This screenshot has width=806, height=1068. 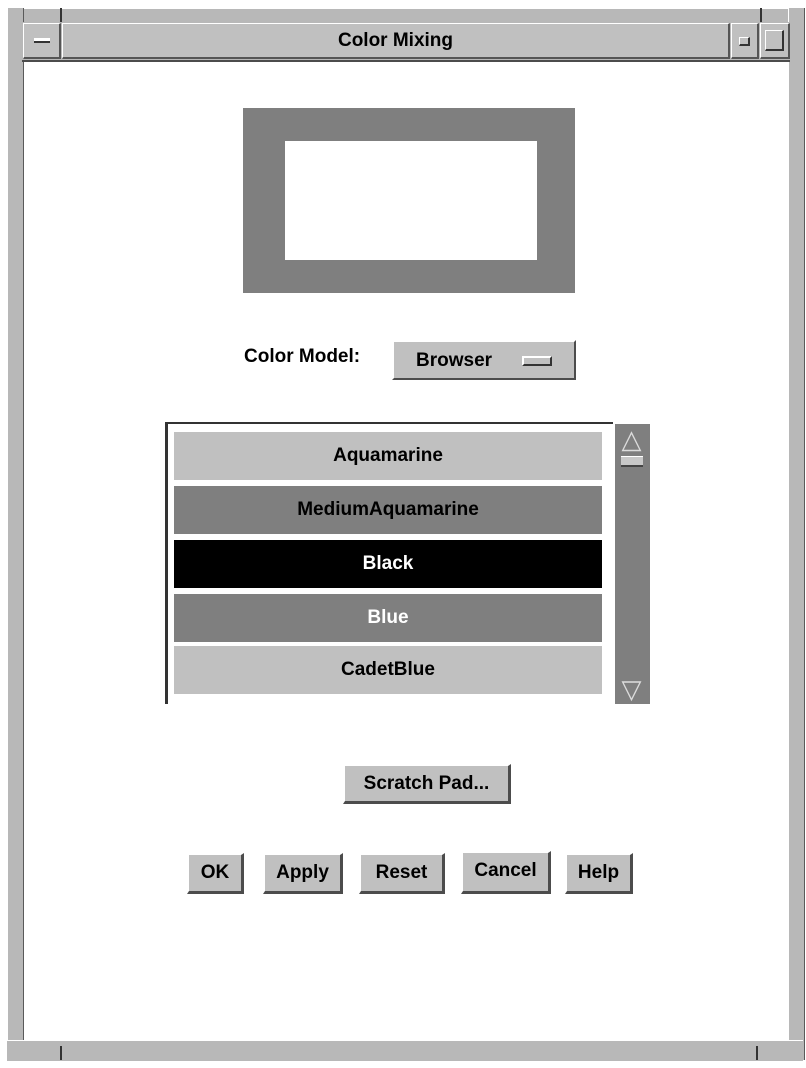 I want to click on minimize-icon, so click(x=744, y=41).